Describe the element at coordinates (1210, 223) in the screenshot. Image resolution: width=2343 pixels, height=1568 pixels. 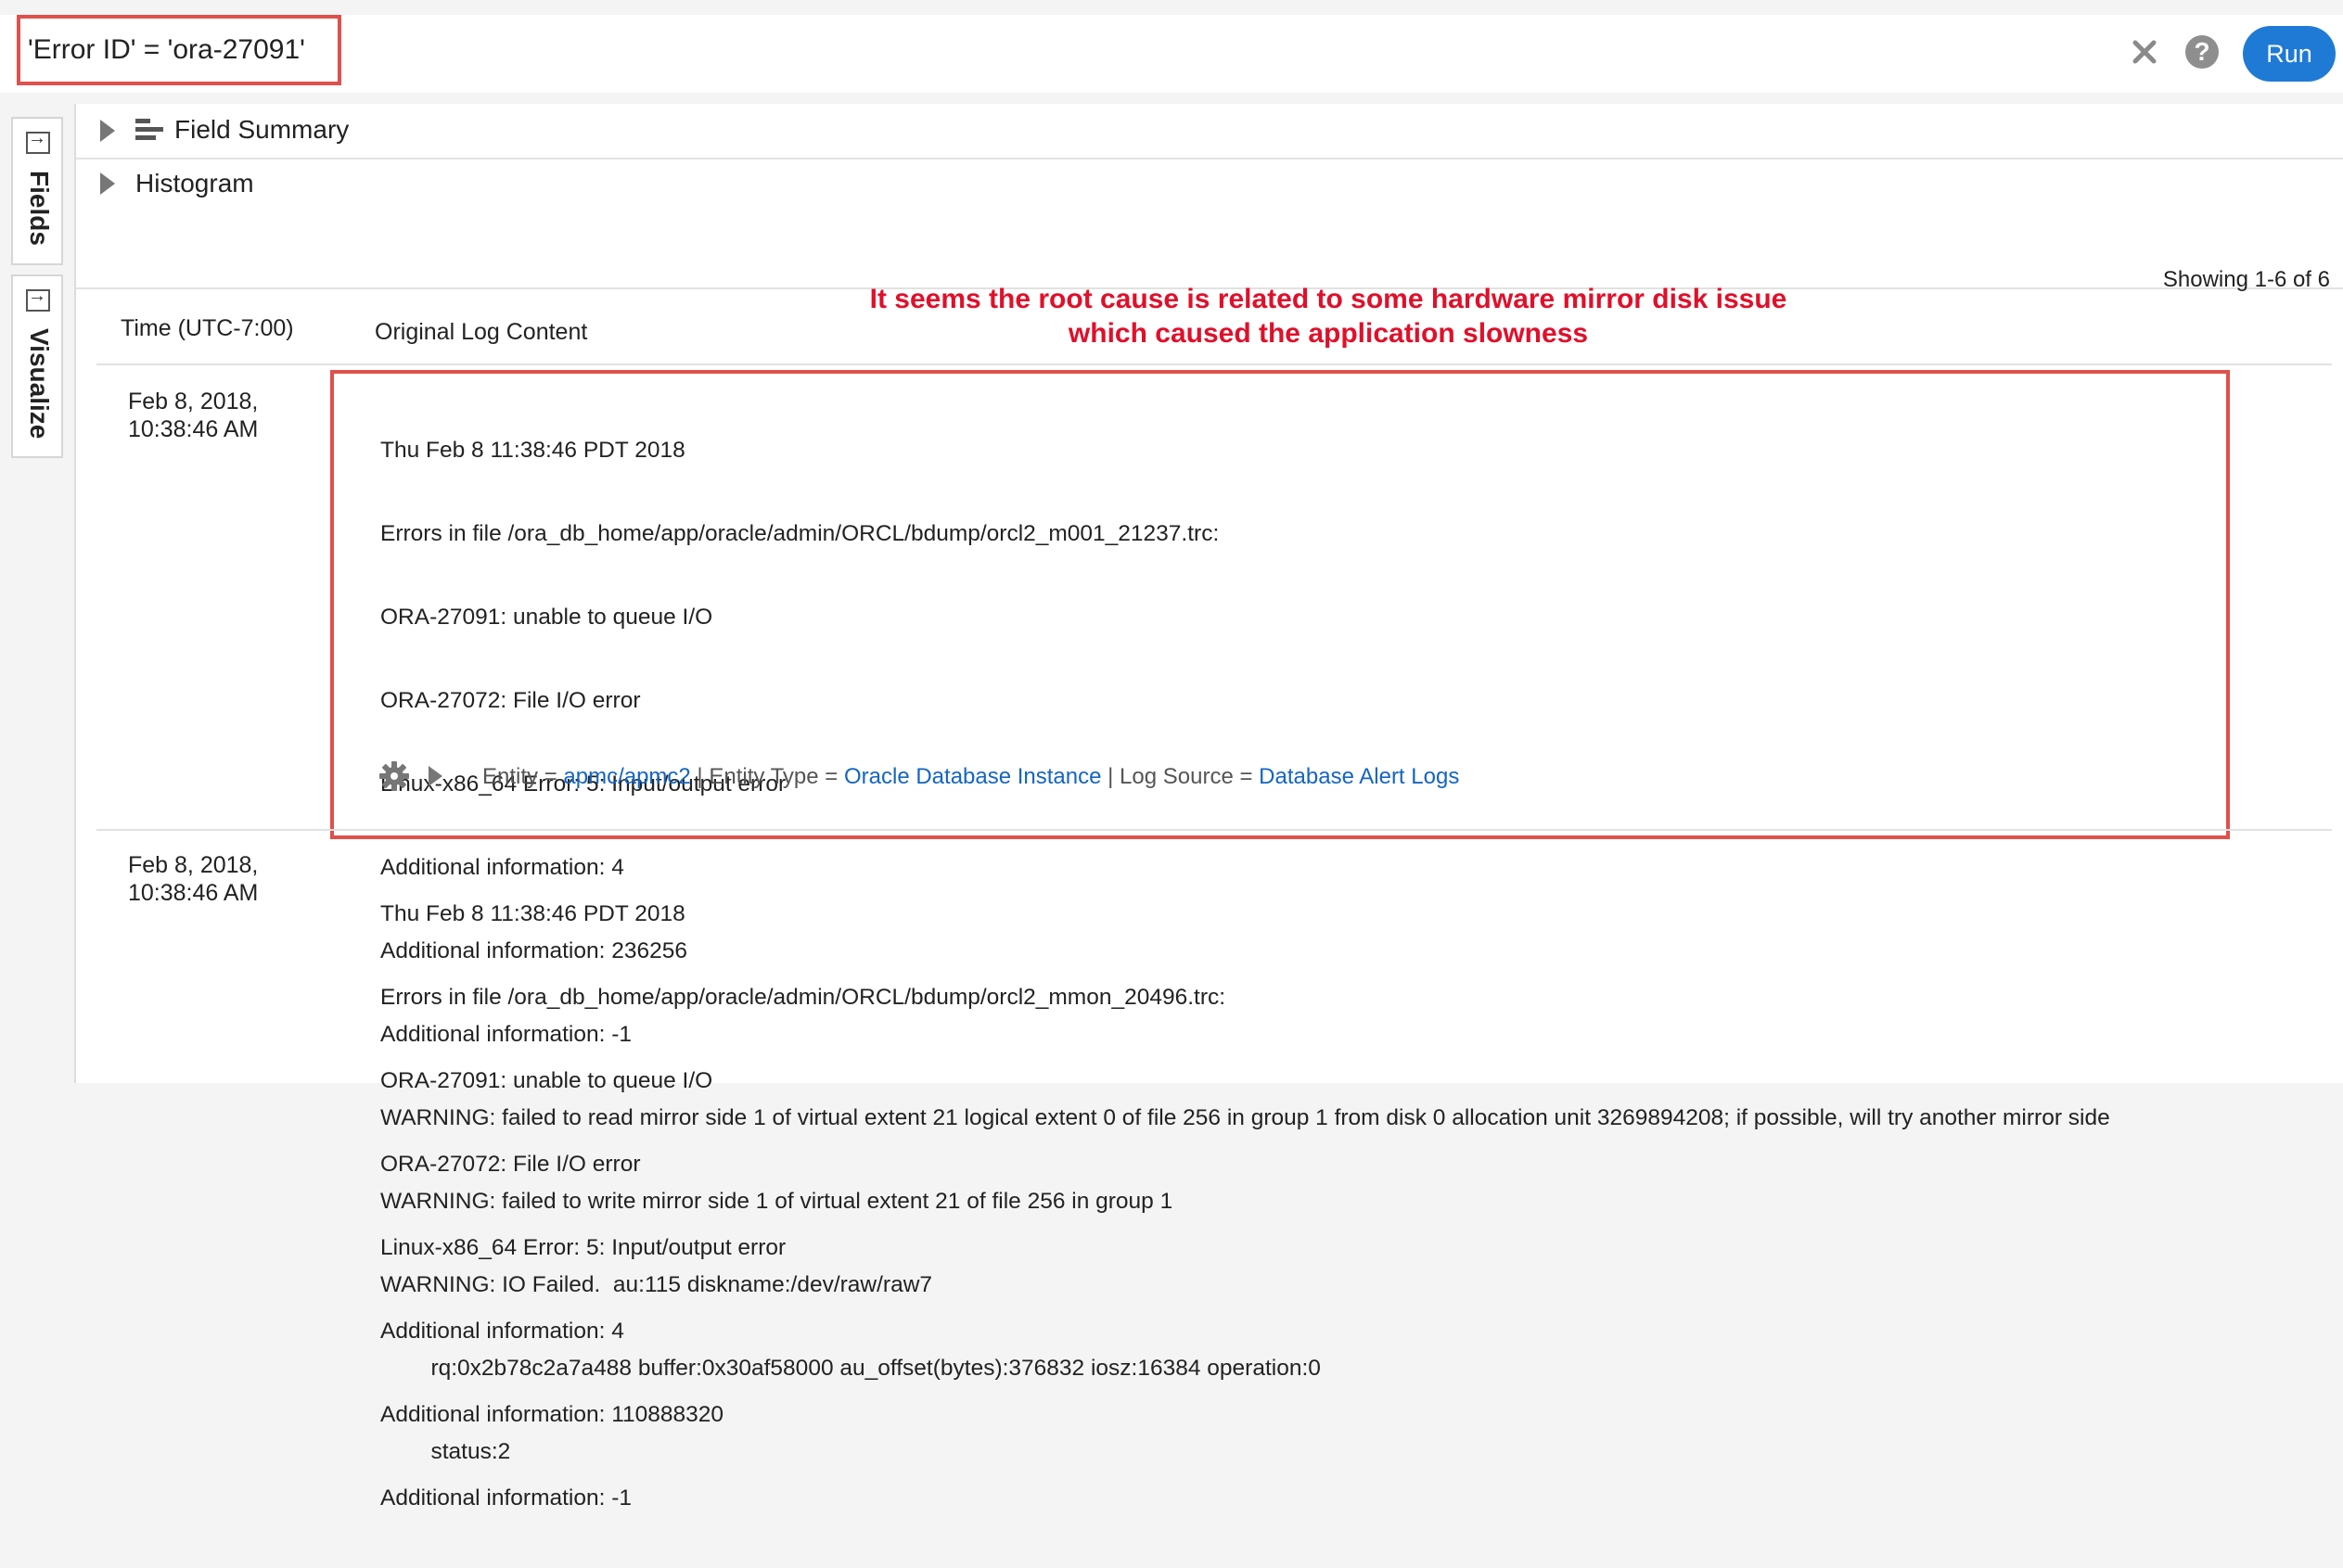
I see `histogram-section: Histogram` at that location.